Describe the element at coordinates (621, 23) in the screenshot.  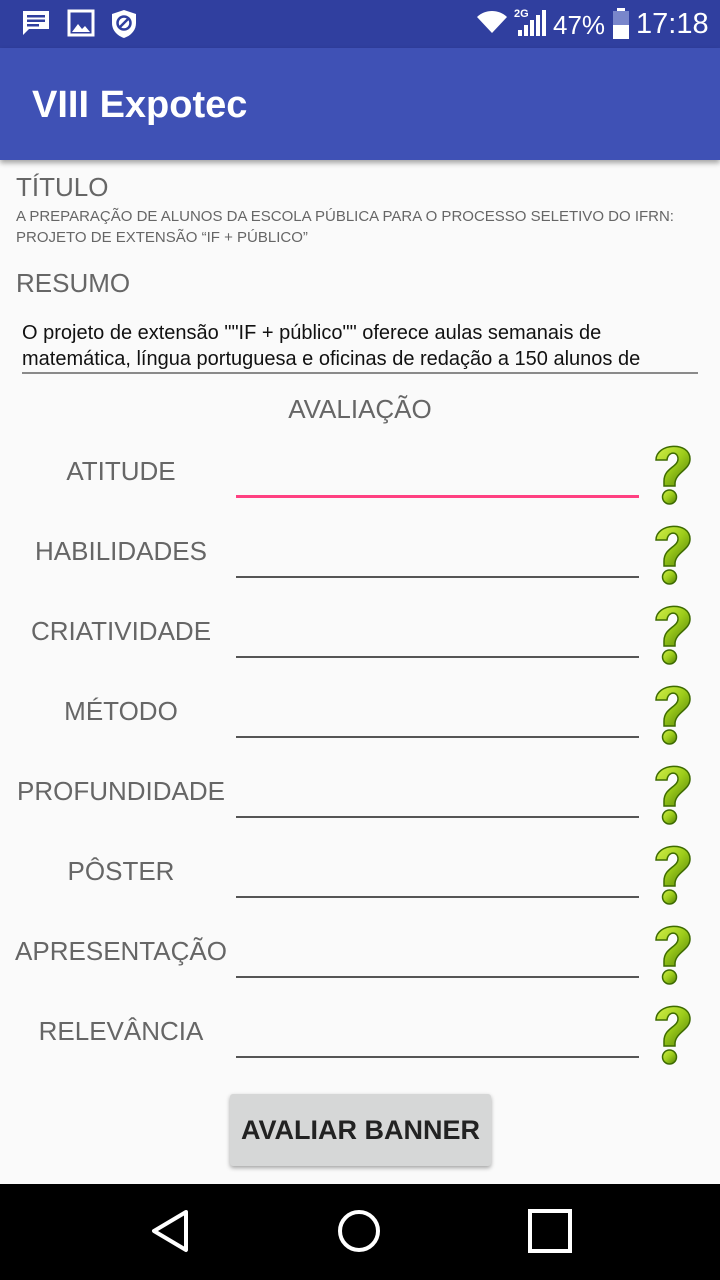
I see `battery-icon` at that location.